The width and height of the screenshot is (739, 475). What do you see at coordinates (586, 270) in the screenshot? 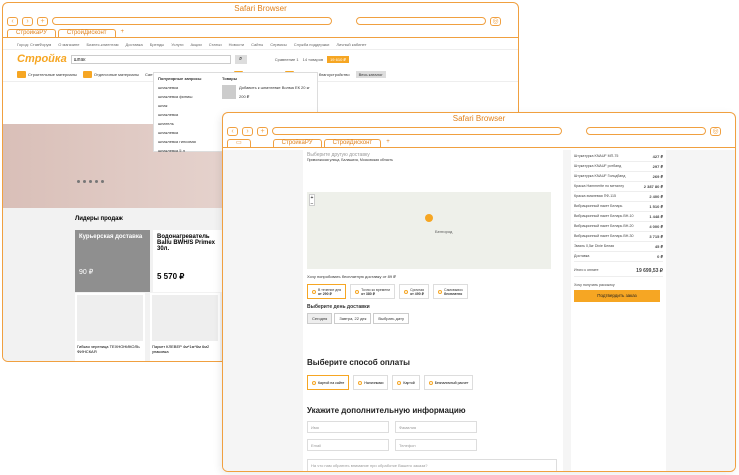
I see `total-label: Итого к оплате` at bounding box center [586, 270].